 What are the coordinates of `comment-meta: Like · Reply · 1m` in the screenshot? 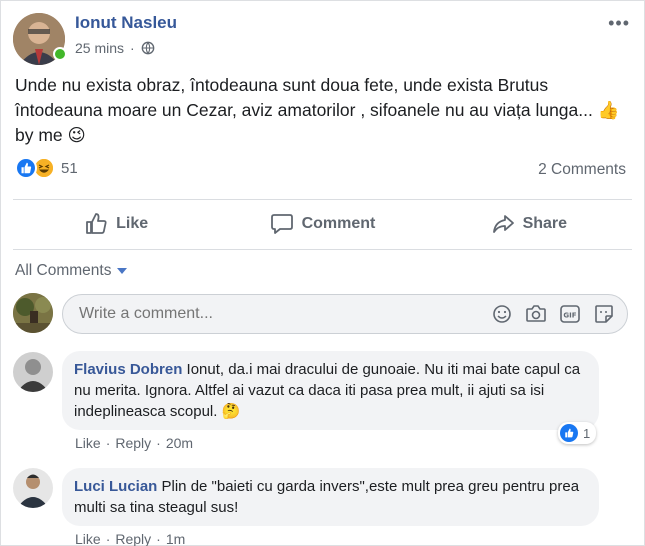 It's located at (130, 538).